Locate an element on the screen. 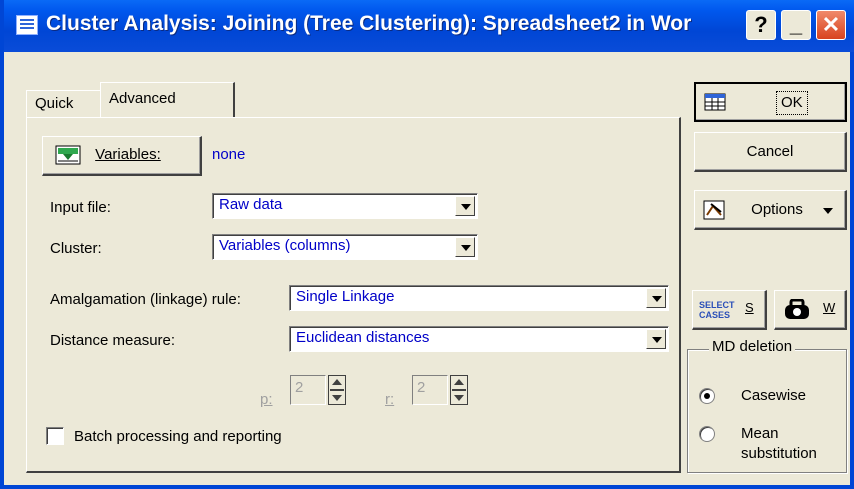 The image size is (854, 489). variables-button: Variables: is located at coordinates (122, 156).